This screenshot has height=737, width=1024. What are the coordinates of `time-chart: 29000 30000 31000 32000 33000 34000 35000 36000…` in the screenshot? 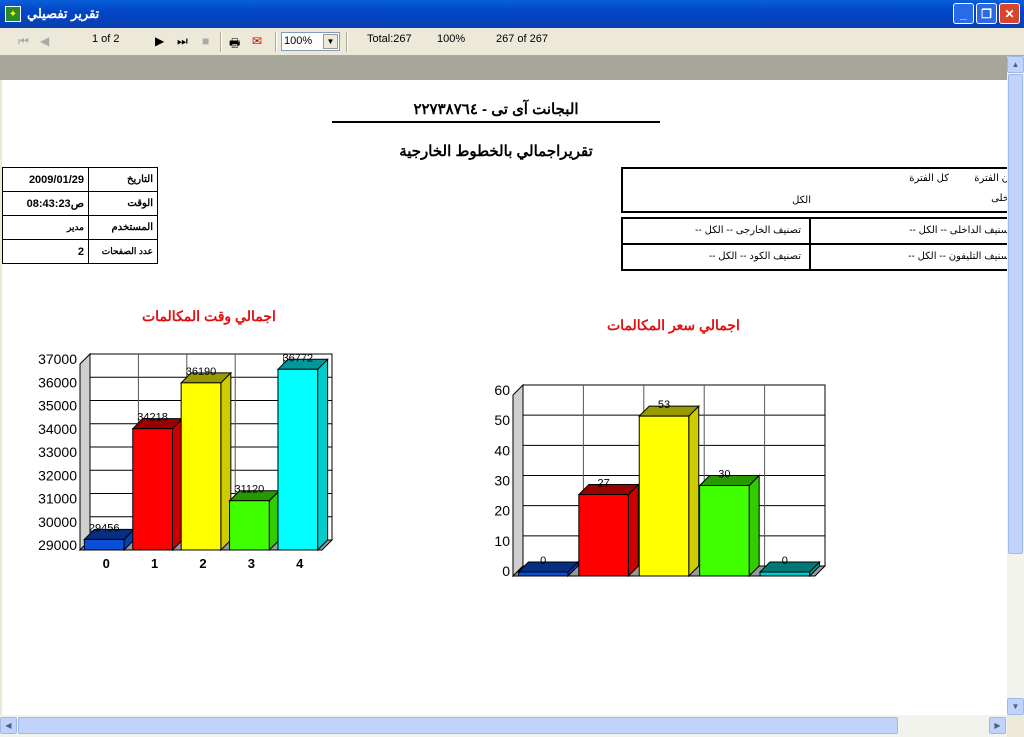 It's located at (186, 460).